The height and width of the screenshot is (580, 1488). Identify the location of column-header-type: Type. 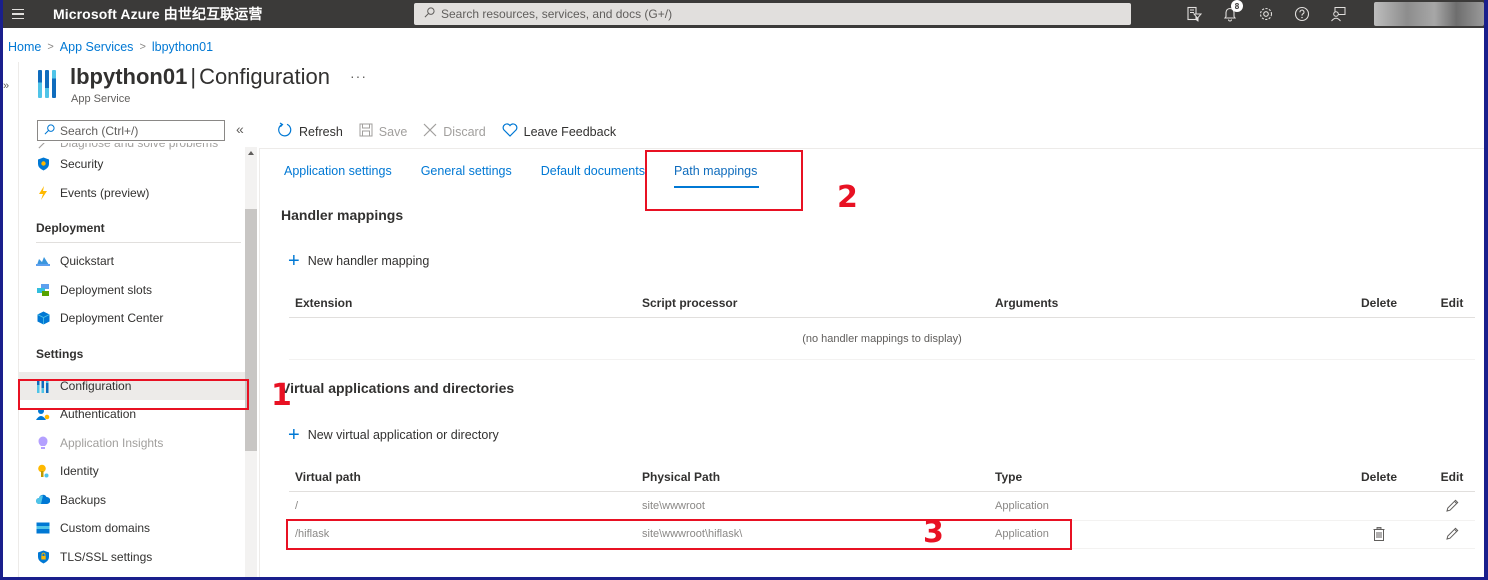
(1162, 477).